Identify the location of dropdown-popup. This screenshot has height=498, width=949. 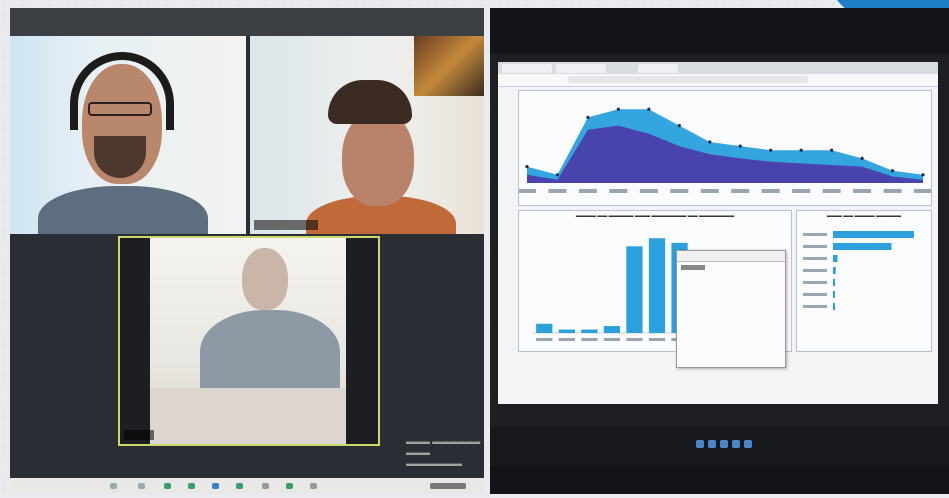
(731, 309).